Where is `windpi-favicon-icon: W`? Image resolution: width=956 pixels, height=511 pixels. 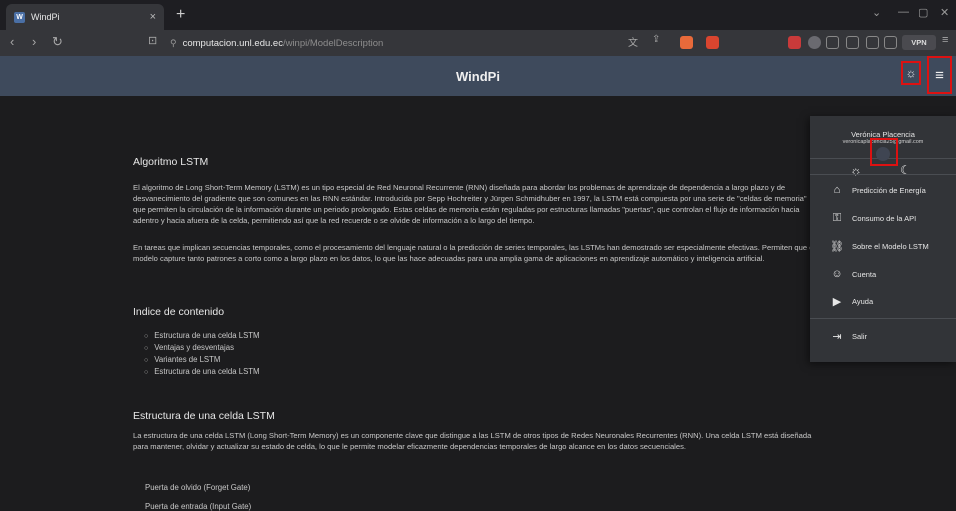
windpi-favicon-icon: W is located at coordinates (19, 17).